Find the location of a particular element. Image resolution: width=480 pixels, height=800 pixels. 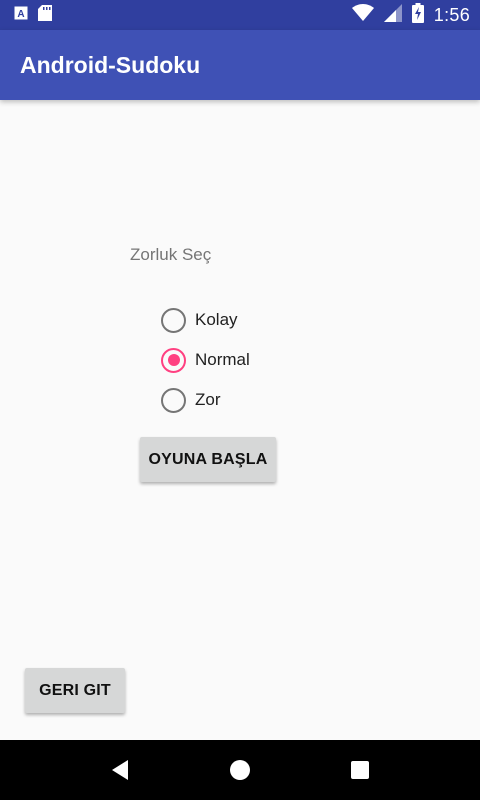

radio-dot is located at coordinates (173, 360).